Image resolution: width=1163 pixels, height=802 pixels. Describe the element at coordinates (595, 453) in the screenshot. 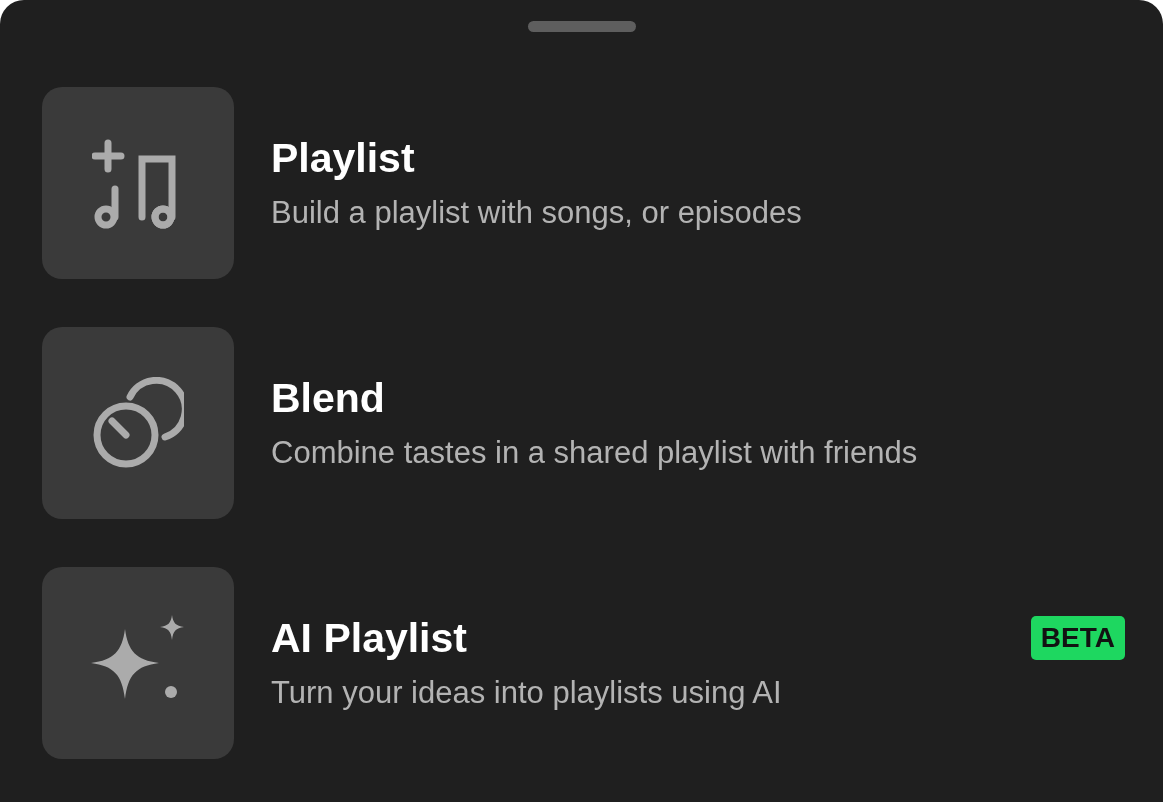

I see `option-description: Combine tastes in a shared playlist with friends` at that location.